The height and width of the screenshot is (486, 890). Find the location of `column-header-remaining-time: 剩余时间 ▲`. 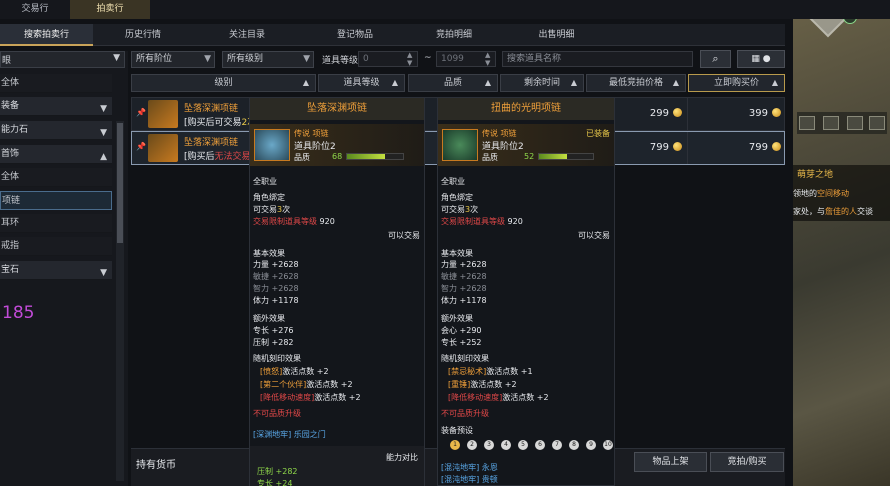

column-header-remaining-time: 剩余时间 ▲ is located at coordinates (542, 83).